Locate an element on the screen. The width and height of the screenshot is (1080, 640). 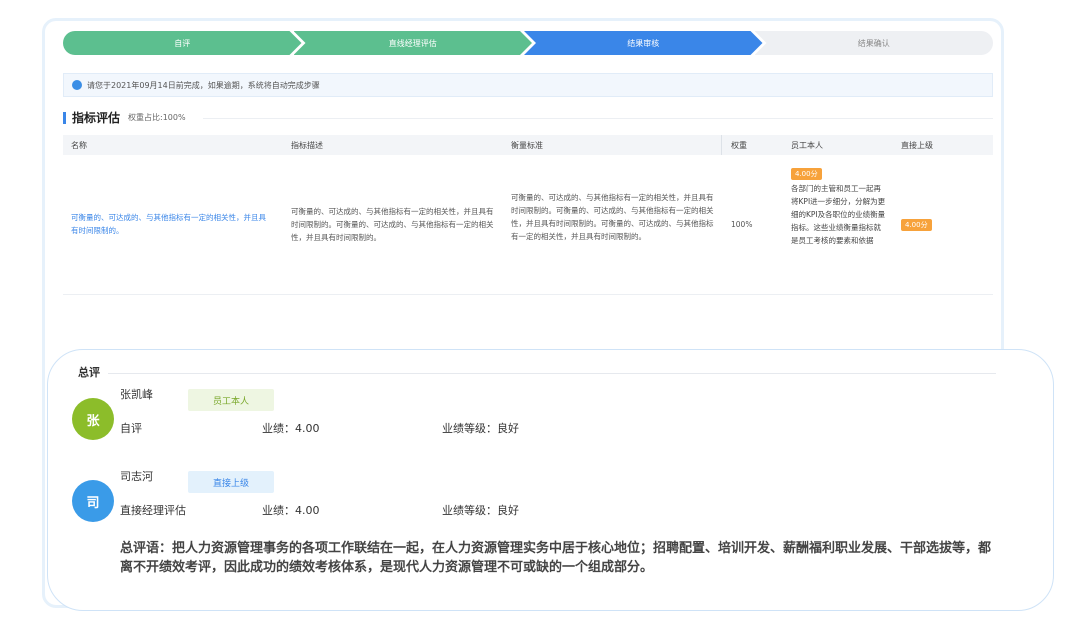
step-result-confirm: 结果确认 is located at coordinates (873, 43).